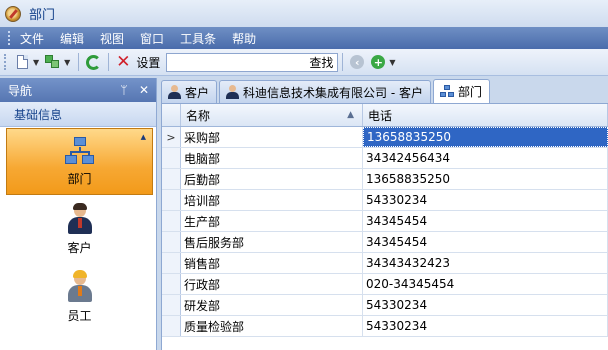 Image resolution: width=608 pixels, height=350 pixels. I want to click on menu-file: 文件, so click(32, 38).